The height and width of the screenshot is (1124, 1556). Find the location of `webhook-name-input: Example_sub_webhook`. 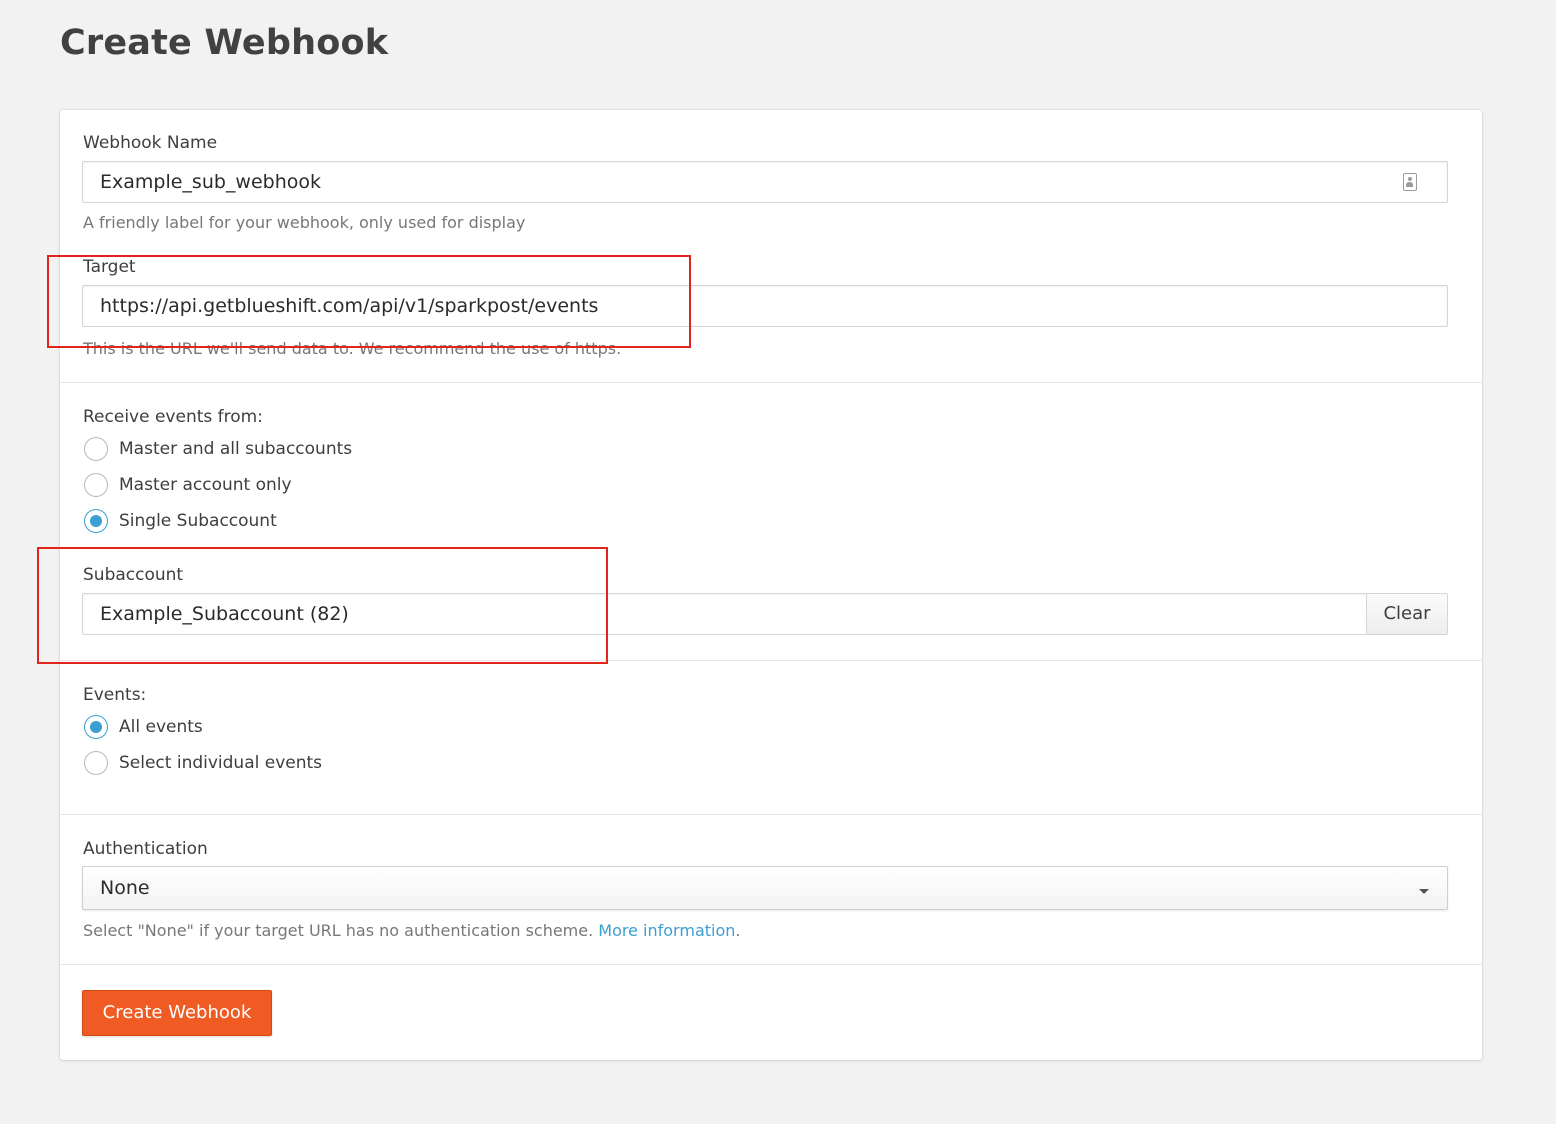

webhook-name-input: Example_sub_webhook is located at coordinates (765, 182).